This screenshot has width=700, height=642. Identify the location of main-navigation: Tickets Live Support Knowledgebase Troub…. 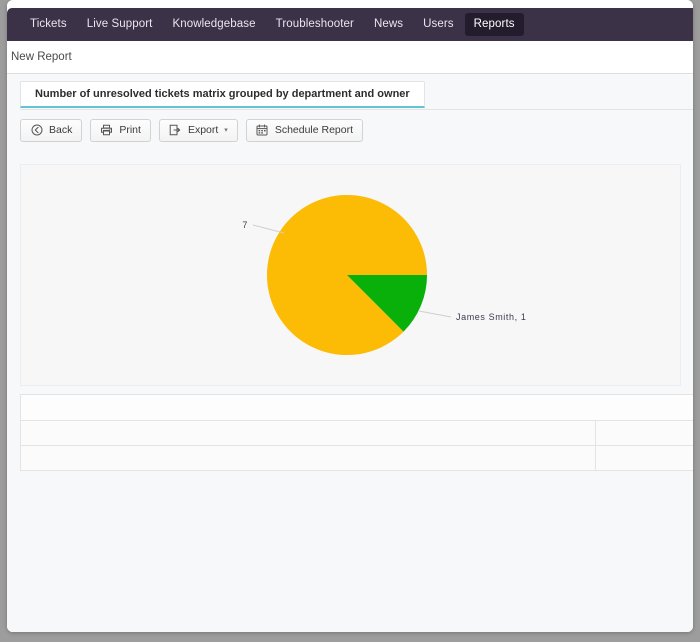
(350, 24).